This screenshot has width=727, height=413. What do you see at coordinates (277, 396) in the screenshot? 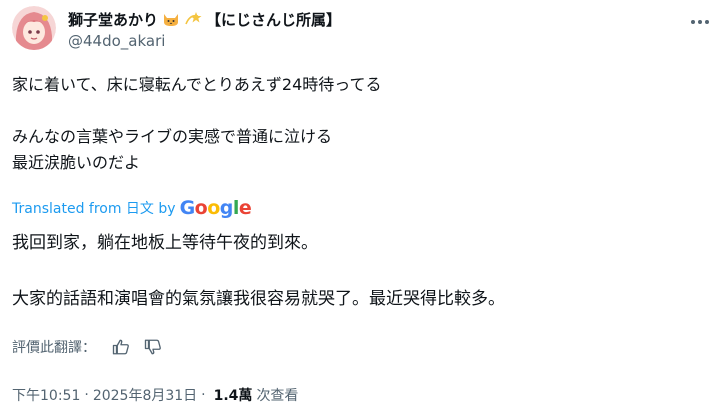
I see `views-label: 次查看` at bounding box center [277, 396].